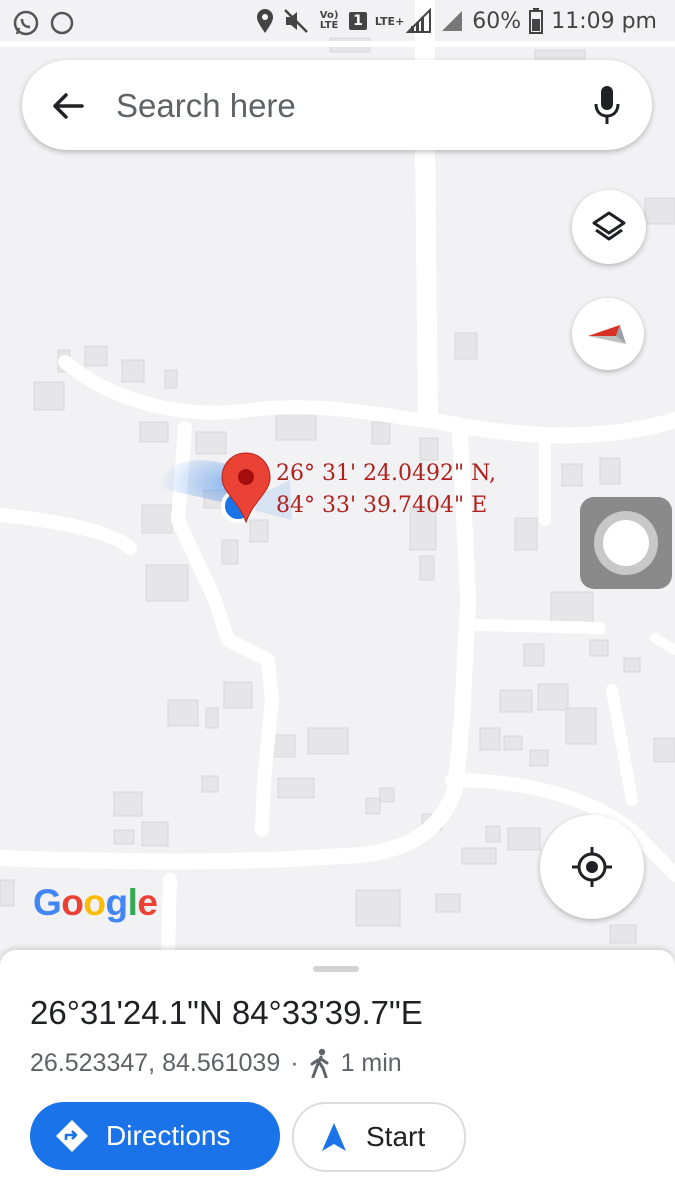  Describe the element at coordinates (265, 21) in the screenshot. I see `location-icon` at that location.